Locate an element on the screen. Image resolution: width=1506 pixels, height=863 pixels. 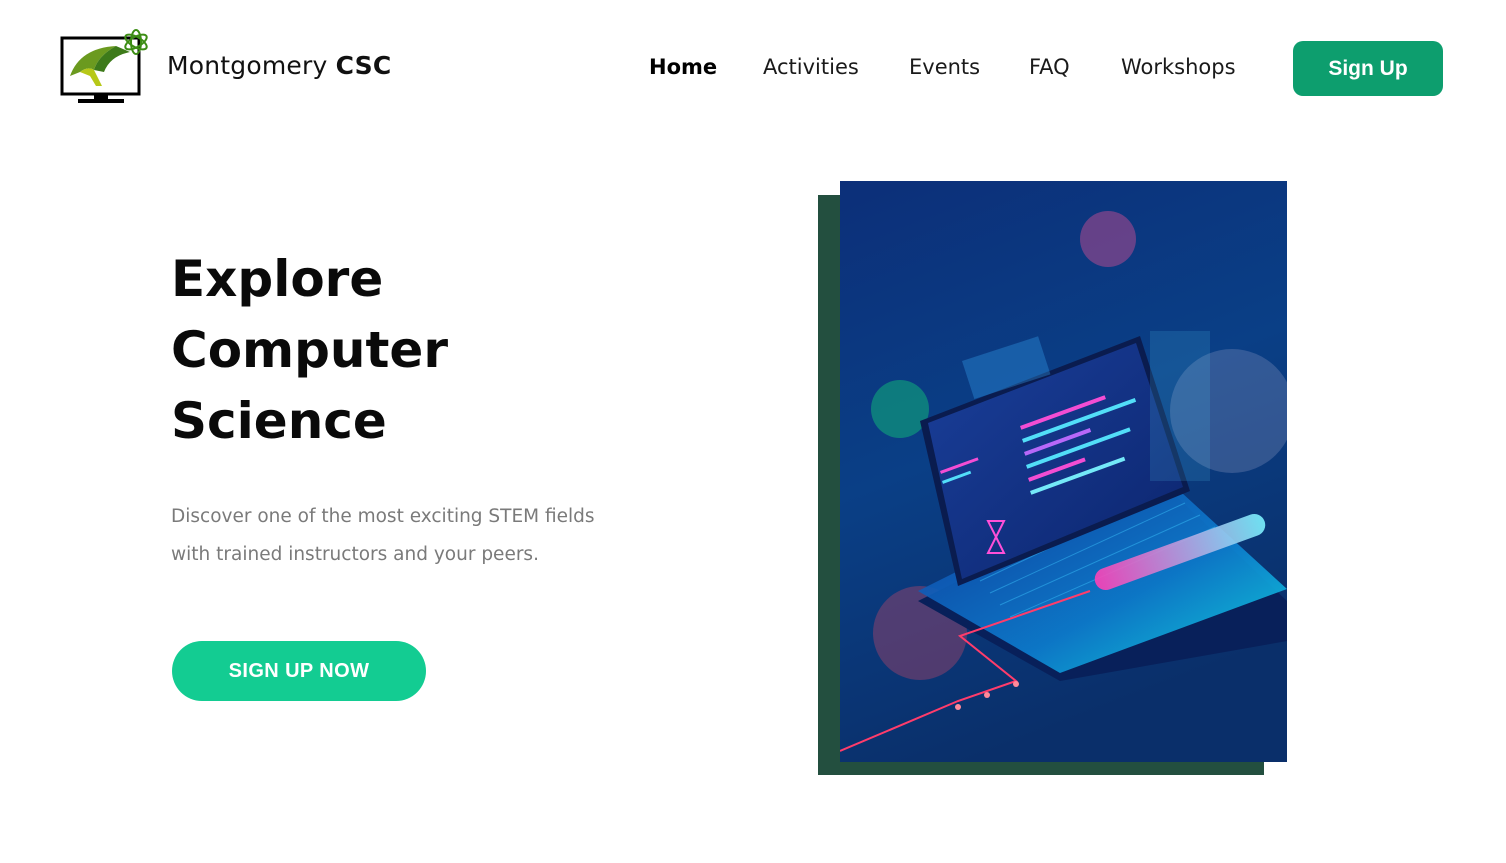
hero-title-line-1: Explore is located at coordinates (277, 279).